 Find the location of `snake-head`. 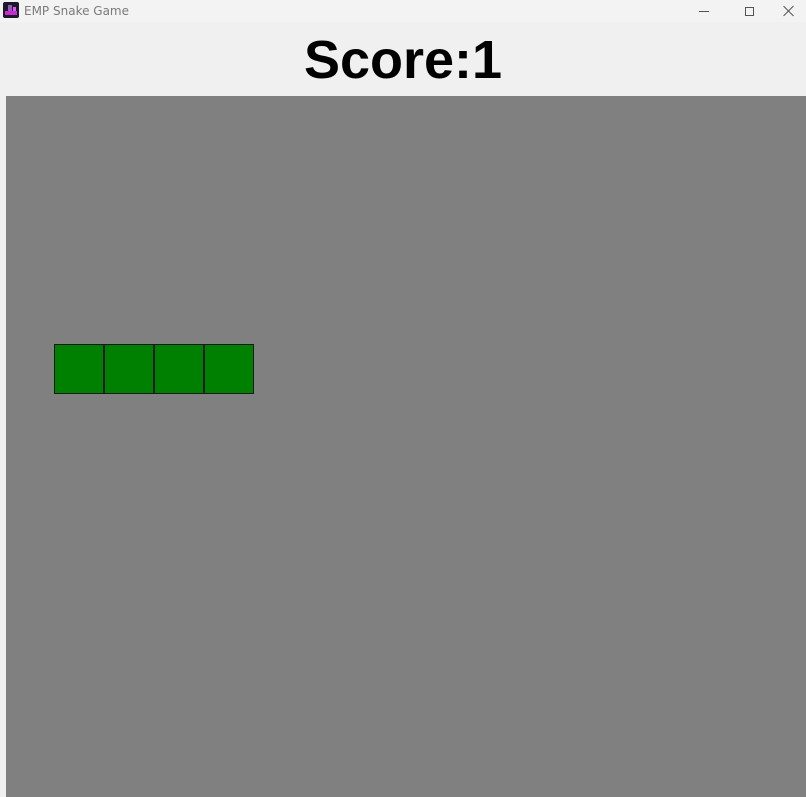

snake-head is located at coordinates (229, 369).